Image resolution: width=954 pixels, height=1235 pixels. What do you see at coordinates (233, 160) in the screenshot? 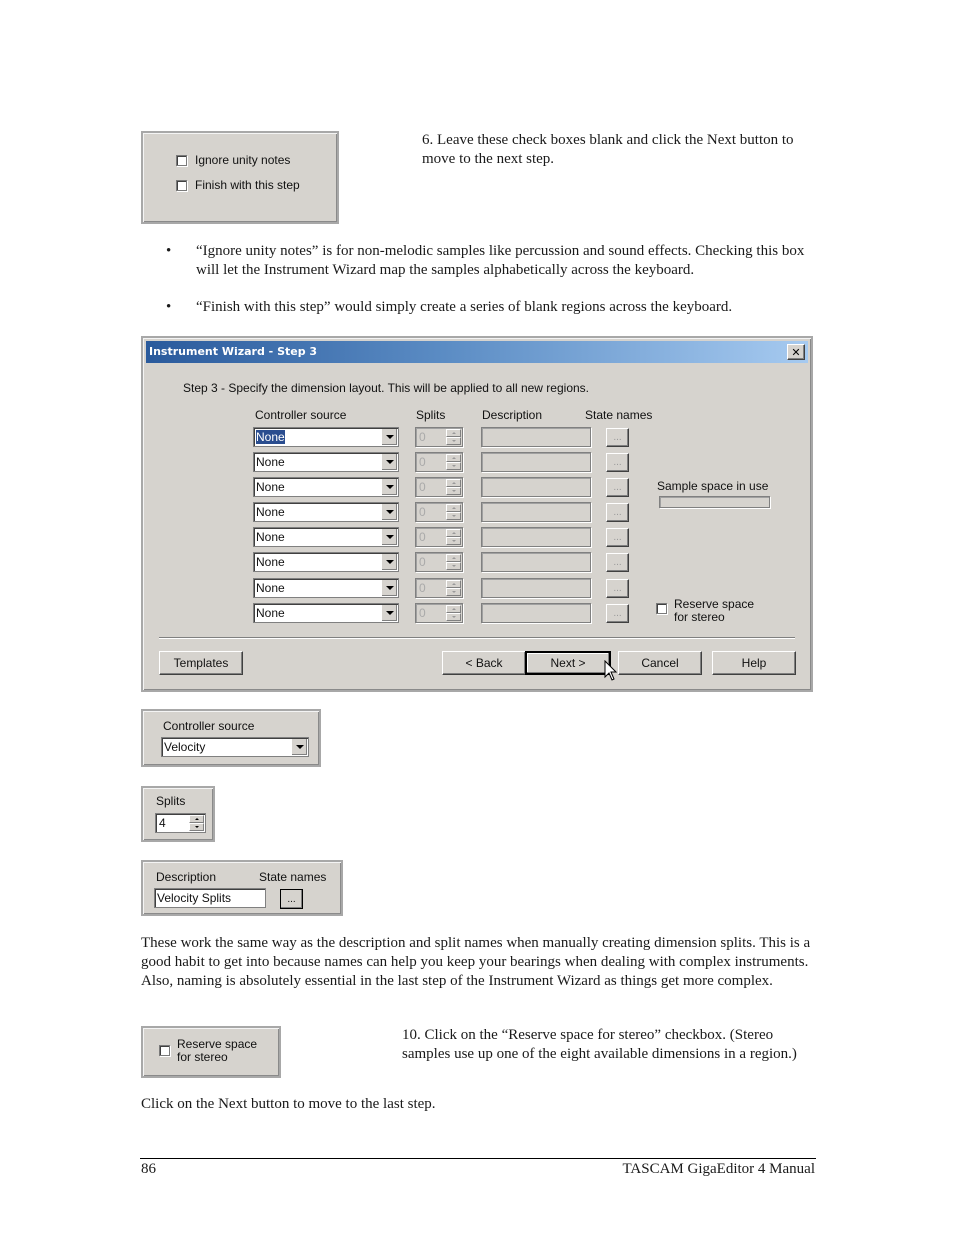
I see `ignore-unity-notes-row: Ignore unity notes` at bounding box center [233, 160].